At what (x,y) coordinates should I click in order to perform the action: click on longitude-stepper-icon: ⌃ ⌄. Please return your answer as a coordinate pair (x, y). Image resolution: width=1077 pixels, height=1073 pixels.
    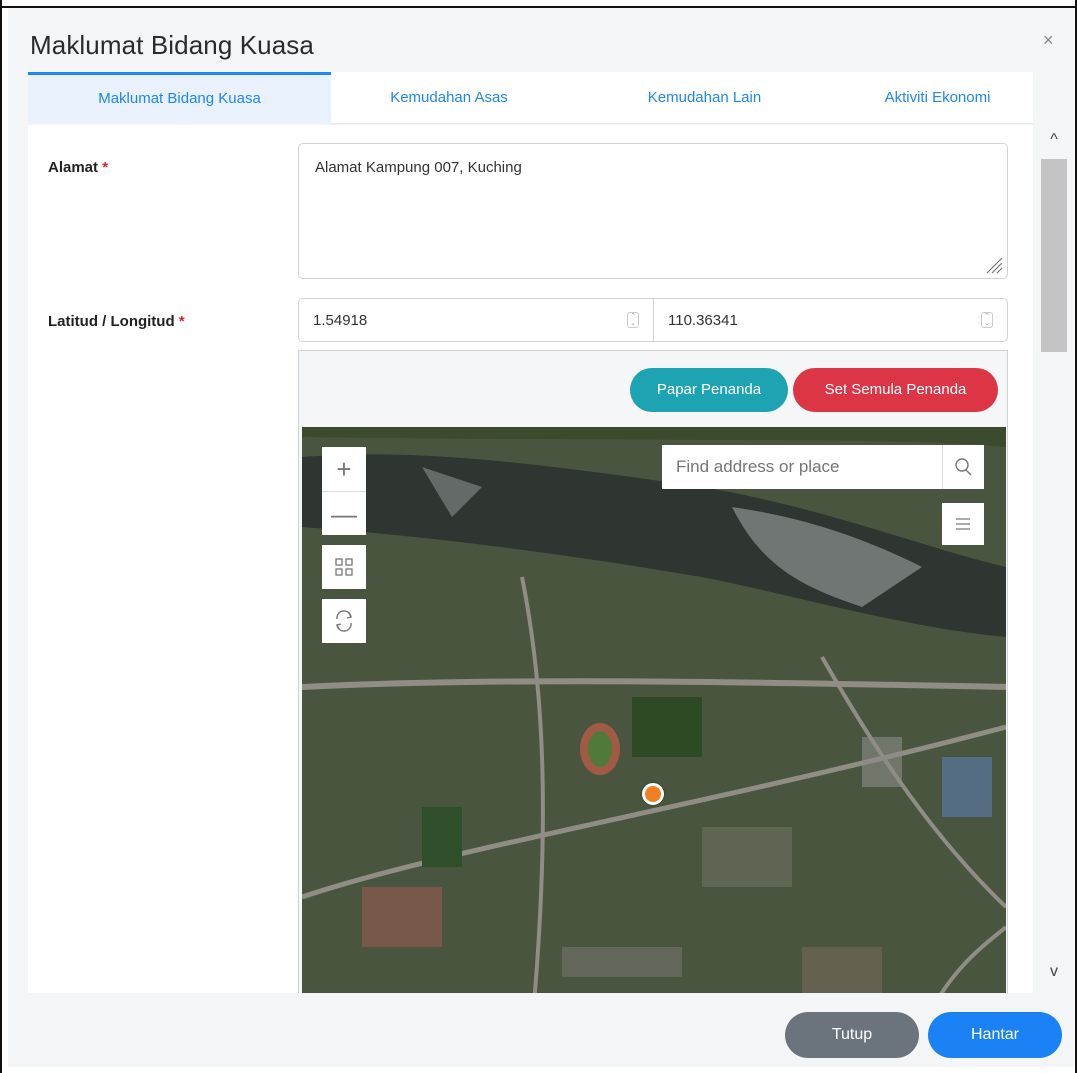
    Looking at the image, I should click on (987, 320).